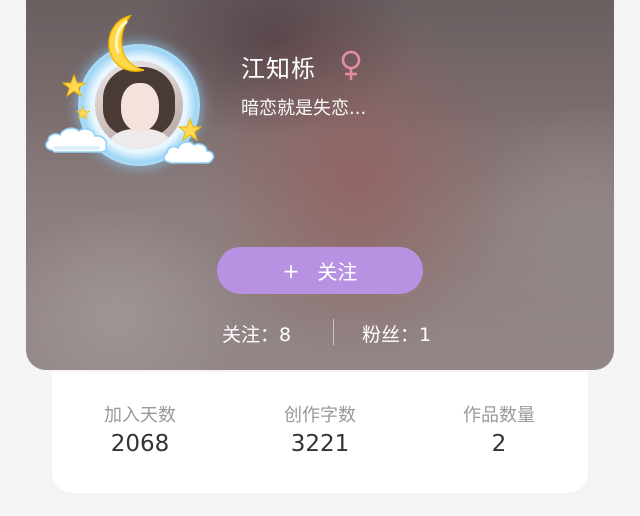 The width and height of the screenshot is (640, 516). Describe the element at coordinates (499, 444) in the screenshot. I see `stat-value: 2` at that location.